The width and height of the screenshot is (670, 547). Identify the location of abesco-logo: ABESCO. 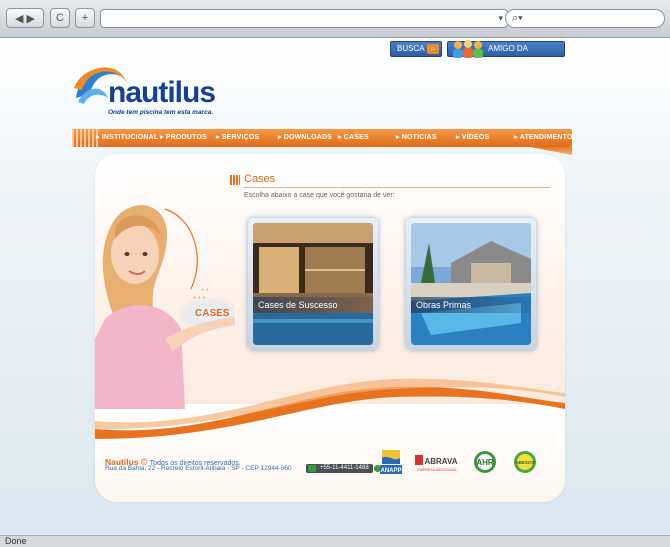
(525, 460).